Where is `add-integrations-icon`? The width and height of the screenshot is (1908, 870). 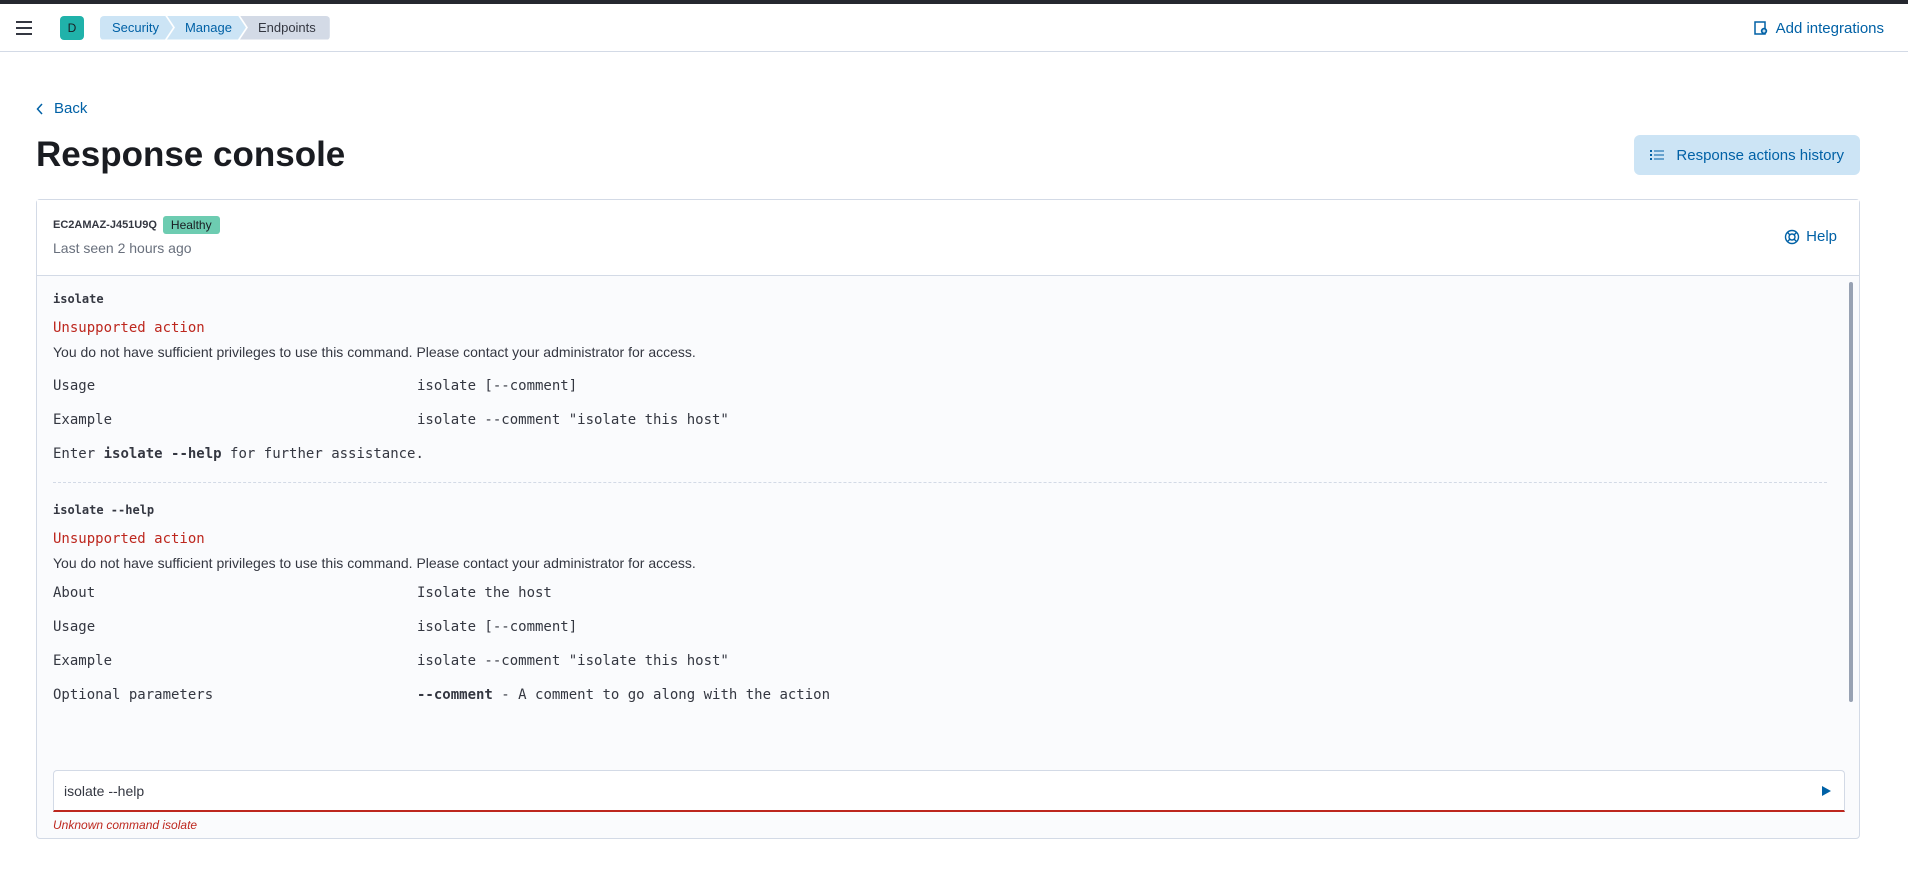 add-integrations-icon is located at coordinates (1760, 28).